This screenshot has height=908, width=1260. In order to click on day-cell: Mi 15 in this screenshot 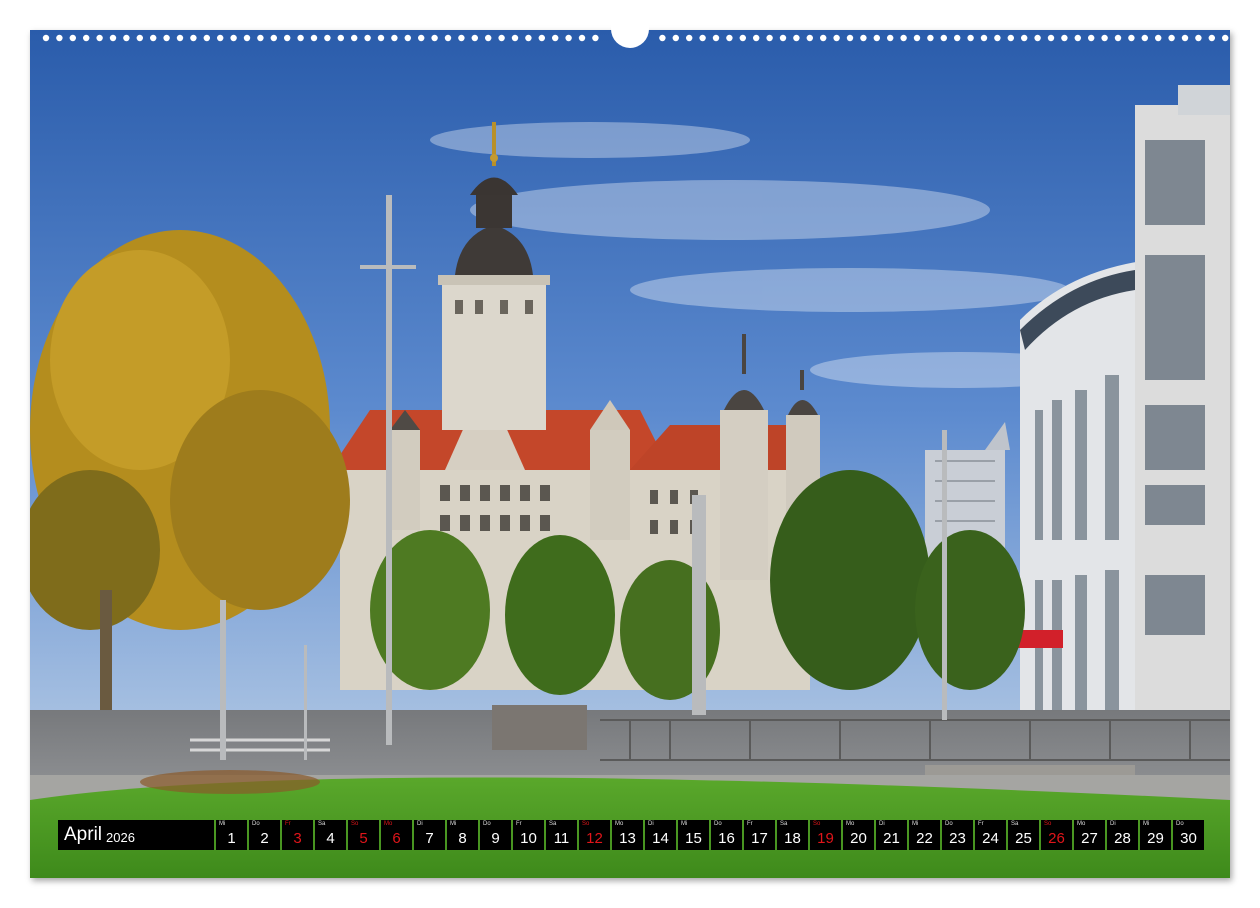, I will do `click(693, 835)`.